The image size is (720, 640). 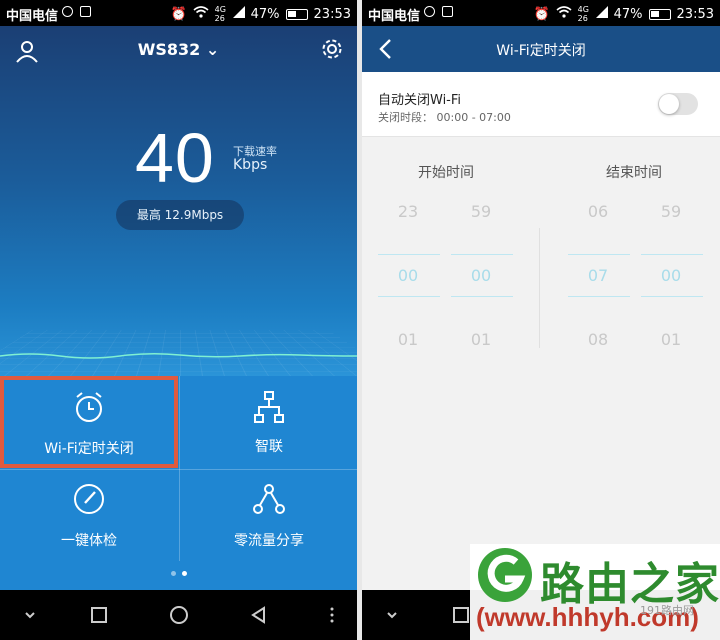 What do you see at coordinates (598, 211) in the screenshot?
I see `end-hour-prev: 06` at bounding box center [598, 211].